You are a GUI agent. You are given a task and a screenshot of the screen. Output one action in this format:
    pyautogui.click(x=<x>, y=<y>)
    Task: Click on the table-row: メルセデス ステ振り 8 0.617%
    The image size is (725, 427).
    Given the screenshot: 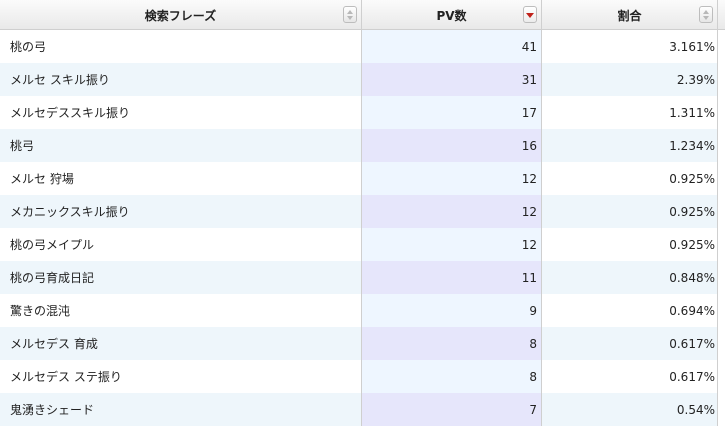 What is the action you would take?
    pyautogui.click(x=362, y=376)
    